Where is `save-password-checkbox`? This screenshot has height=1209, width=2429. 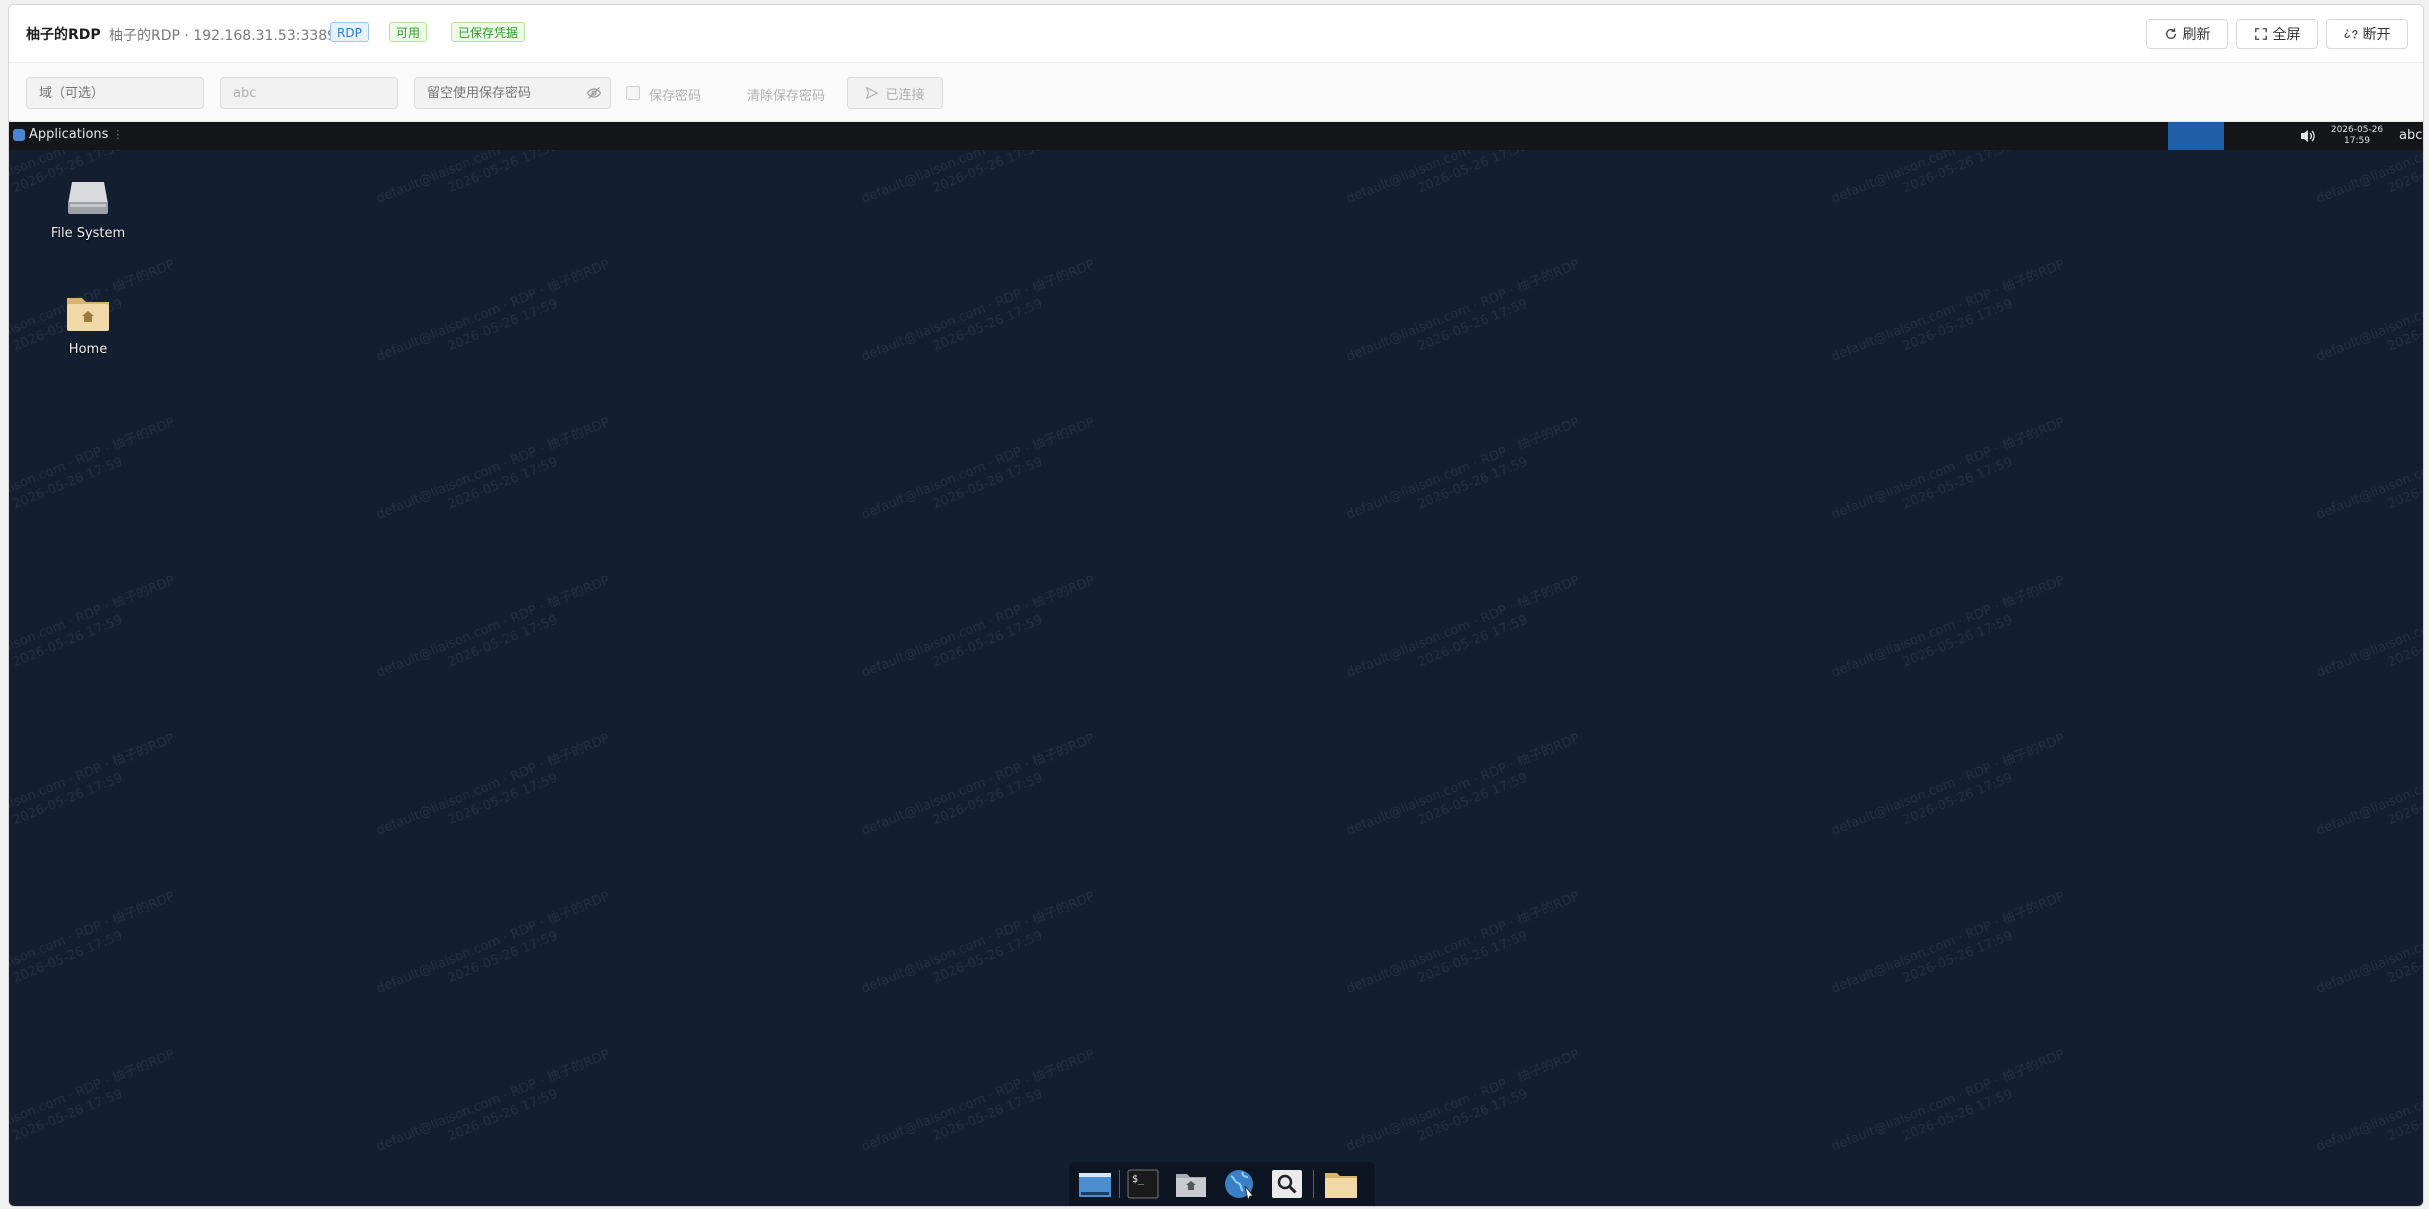
save-password-checkbox is located at coordinates (633, 93).